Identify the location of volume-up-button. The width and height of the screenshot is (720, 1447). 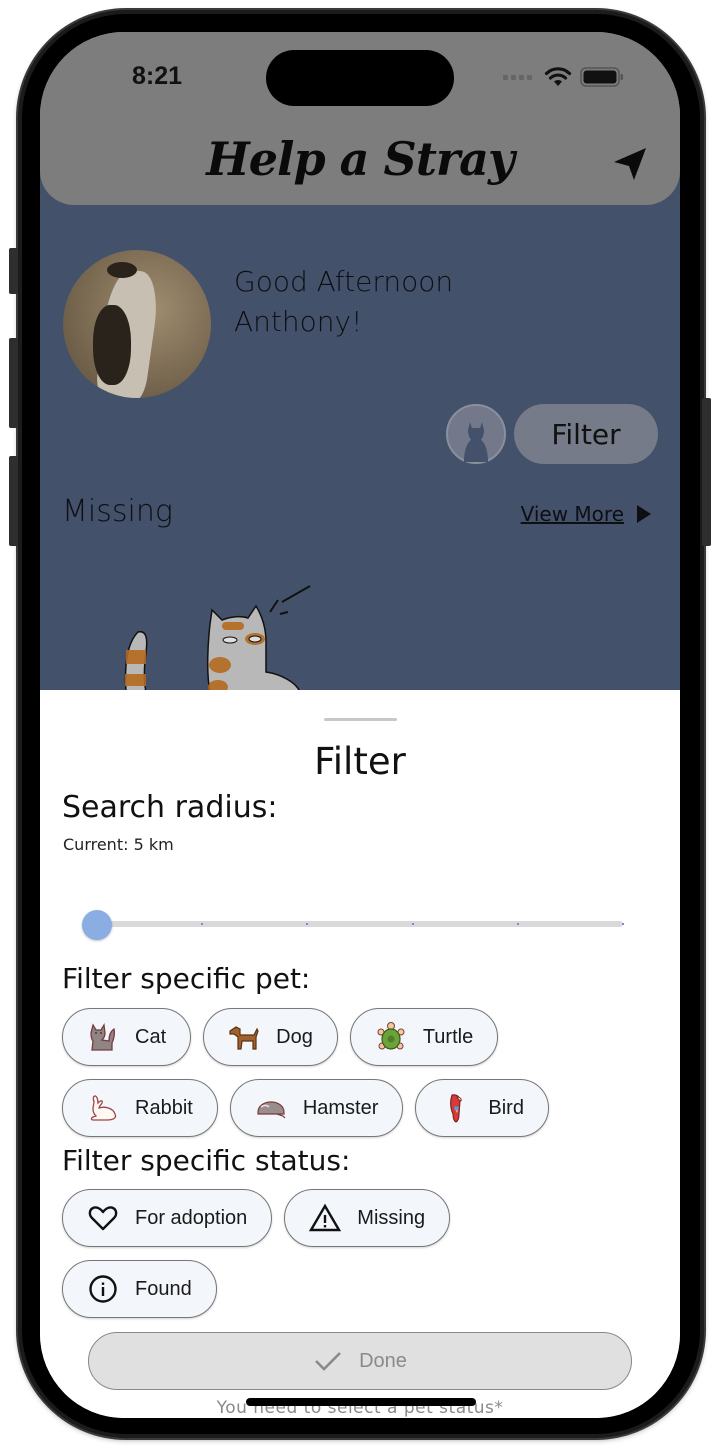
(13, 383).